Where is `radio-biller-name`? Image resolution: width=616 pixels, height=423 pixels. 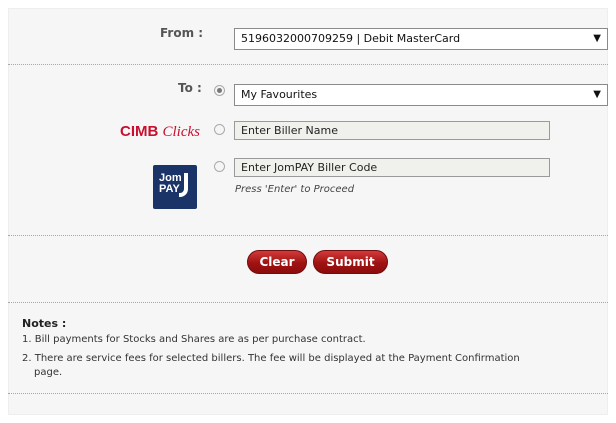
radio-biller-name is located at coordinates (219, 129).